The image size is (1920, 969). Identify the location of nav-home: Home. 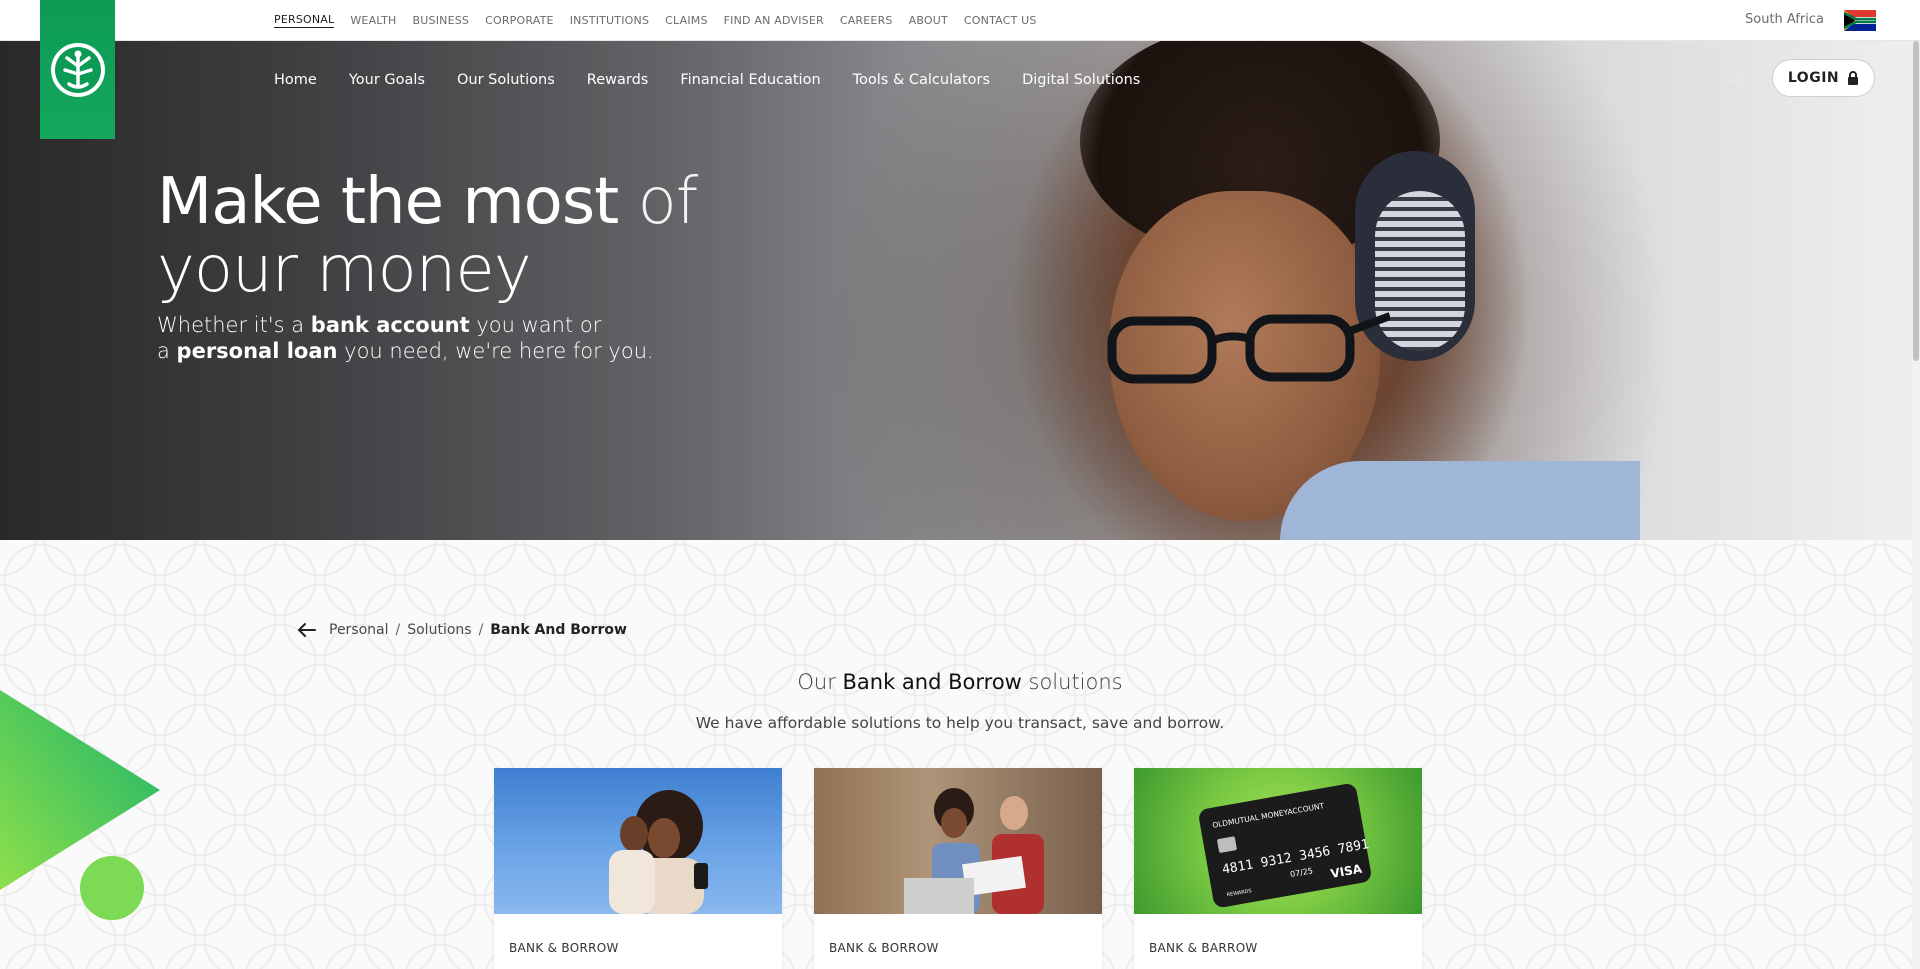
(295, 80).